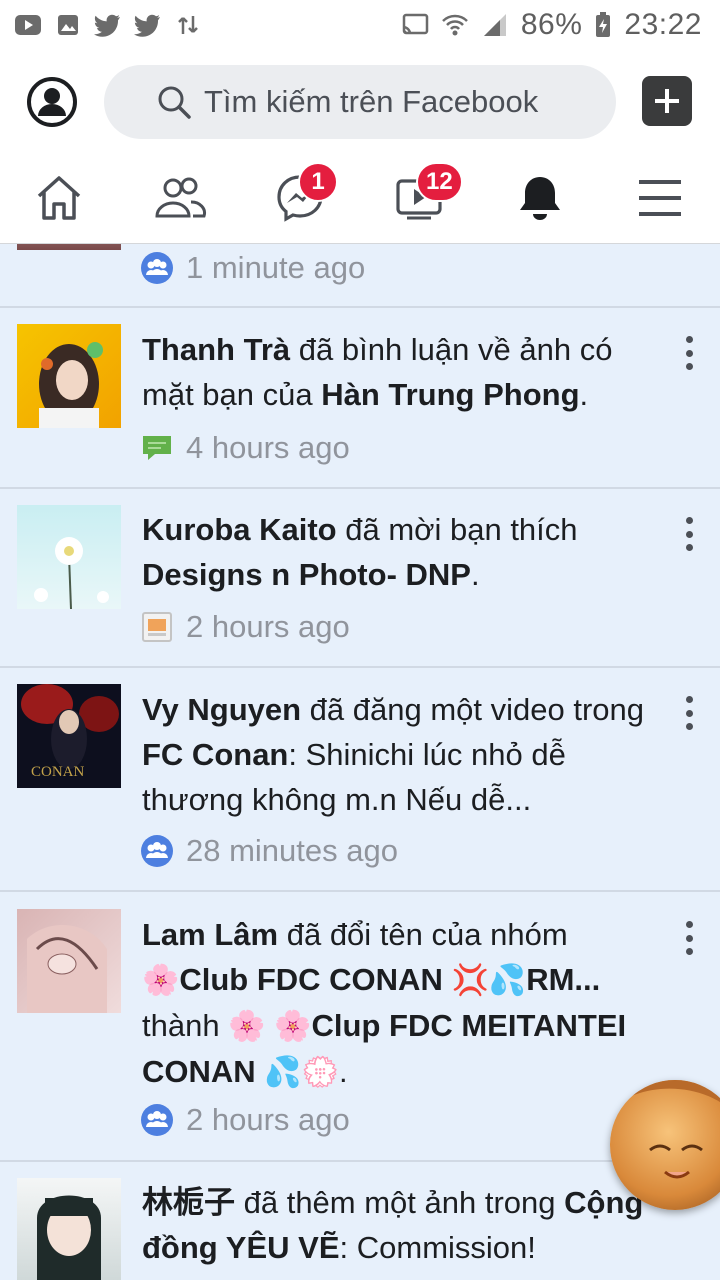 The height and width of the screenshot is (1280, 720). I want to click on notification-actor: Thanh Trà, so click(216, 349).